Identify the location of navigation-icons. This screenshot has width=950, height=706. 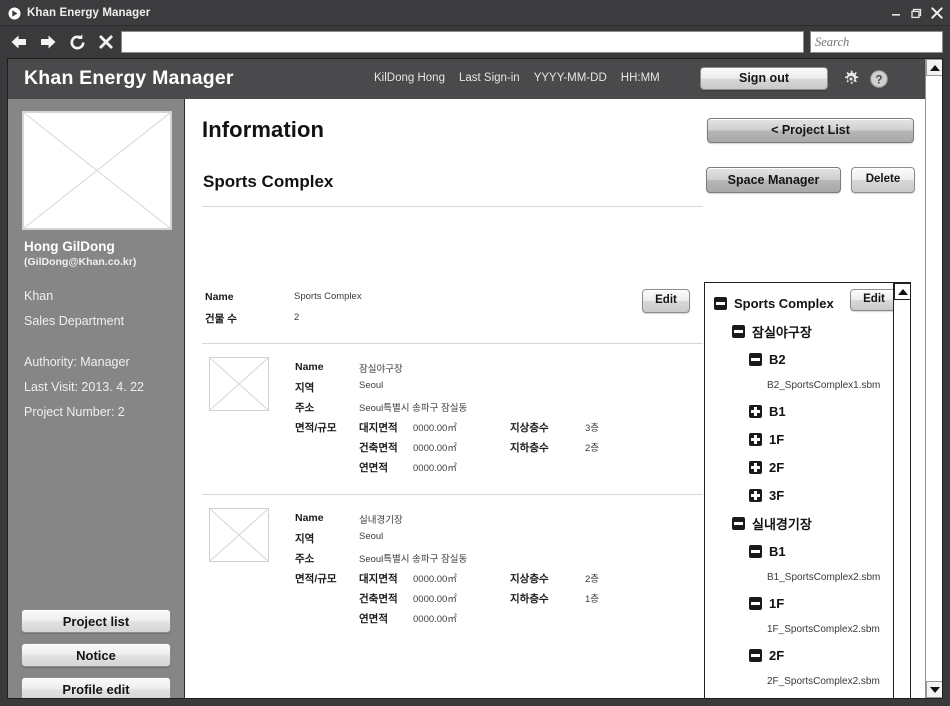
(62, 42).